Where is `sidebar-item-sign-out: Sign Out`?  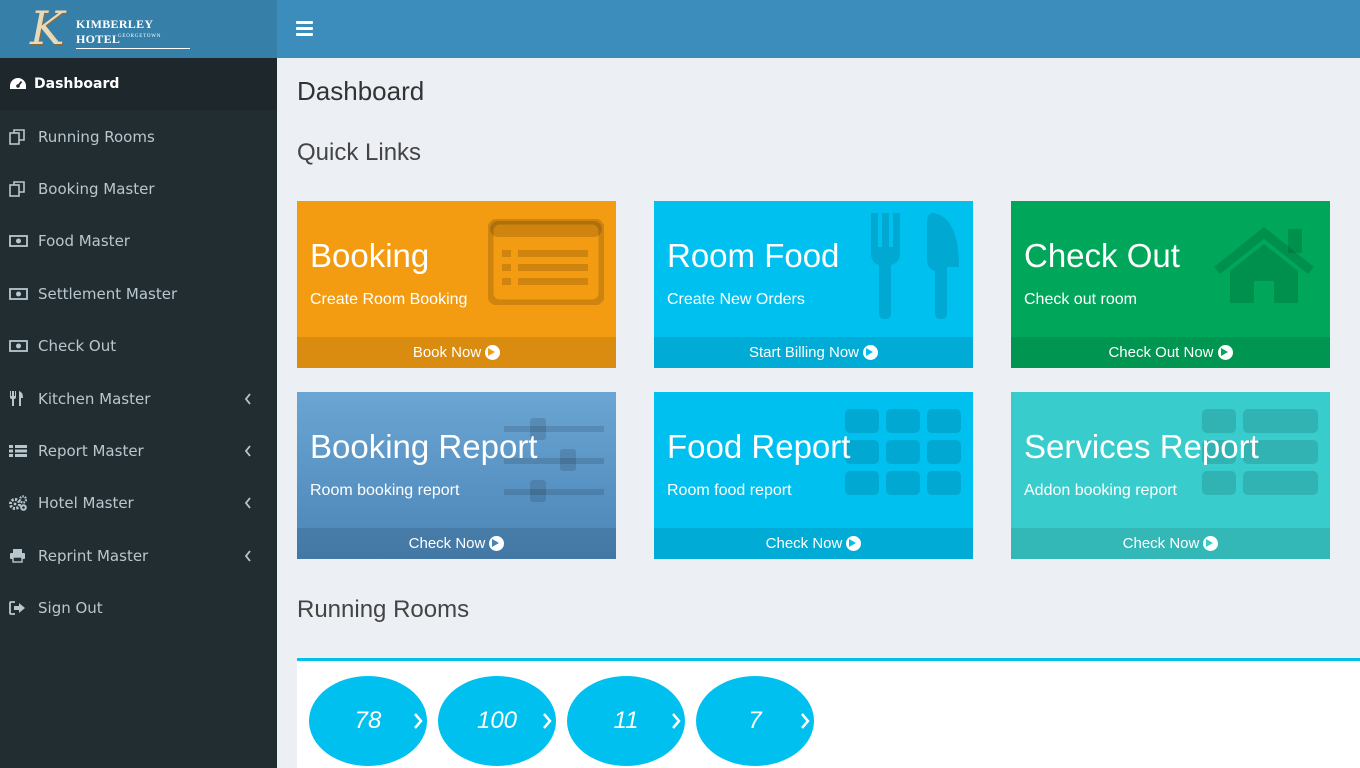 sidebar-item-sign-out: Sign Out is located at coordinates (138, 608).